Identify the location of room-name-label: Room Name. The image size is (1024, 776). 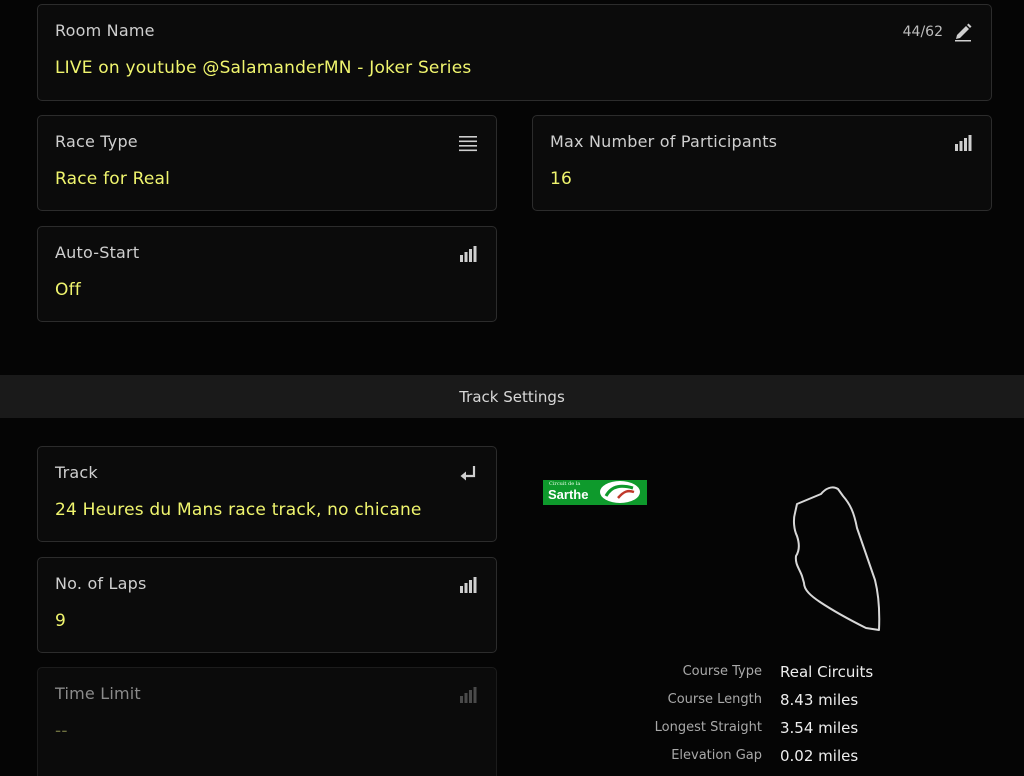
(105, 30).